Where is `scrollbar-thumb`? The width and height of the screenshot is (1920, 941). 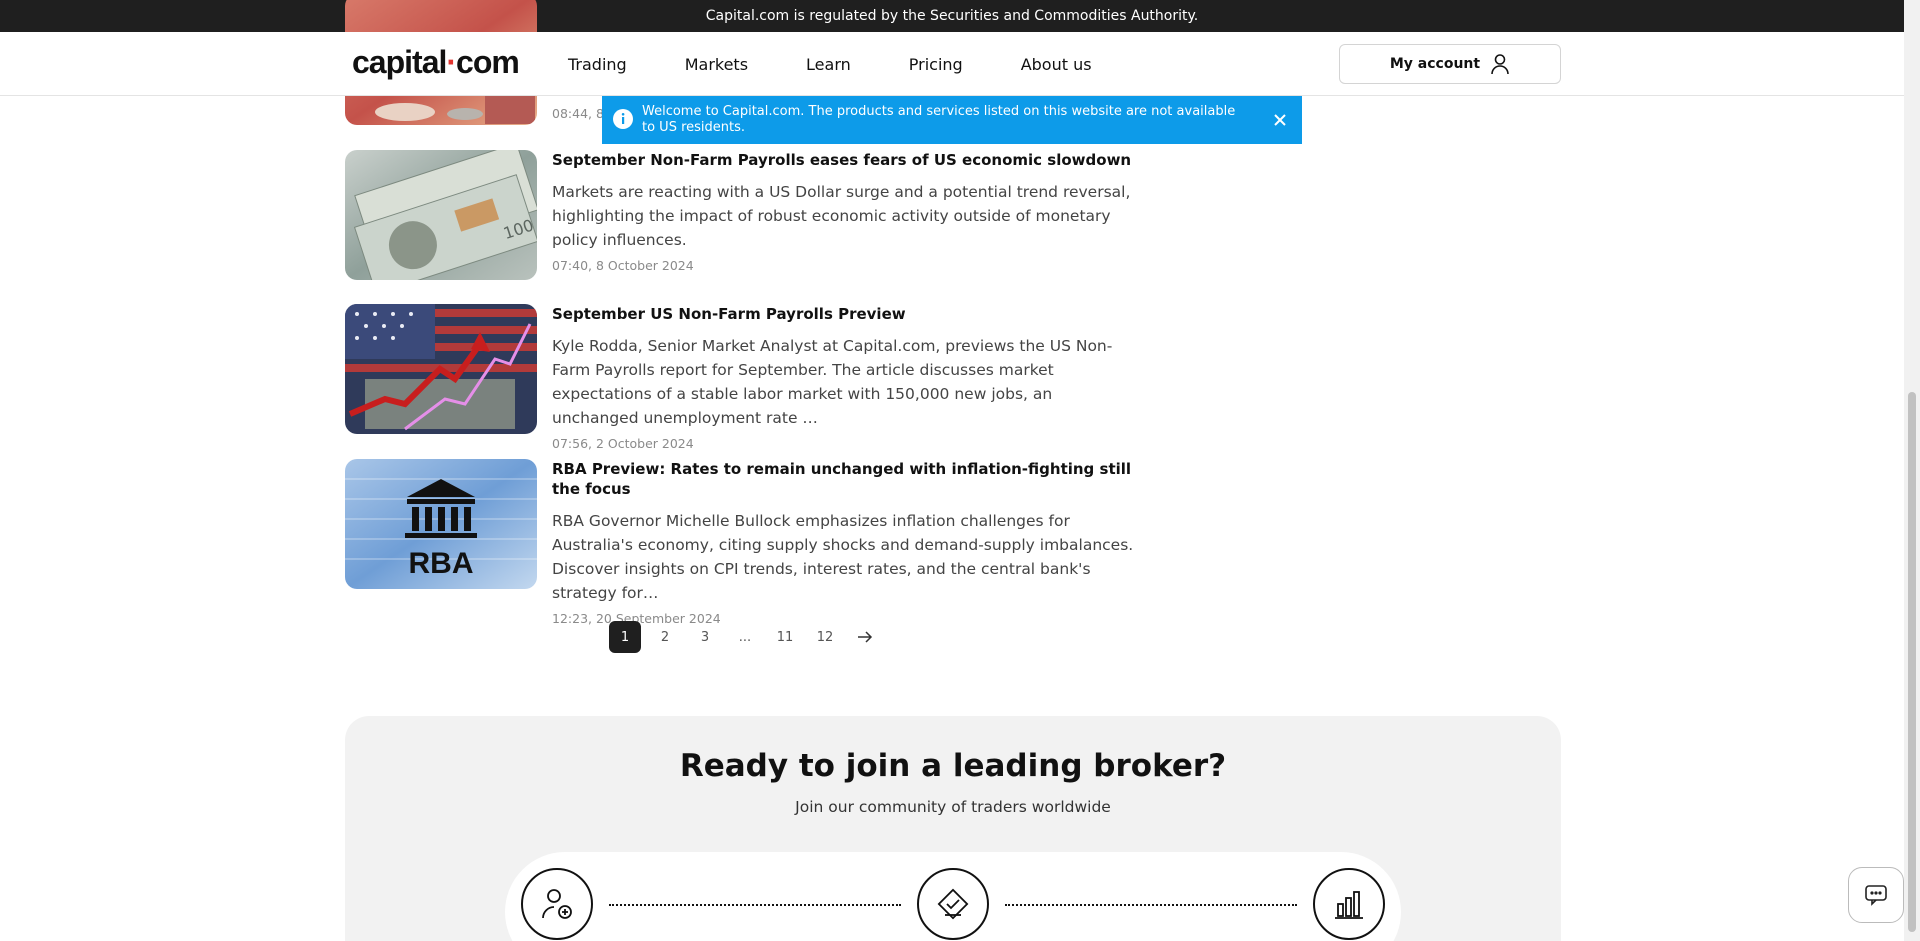
scrollbar-thumb is located at coordinates (1912, 662).